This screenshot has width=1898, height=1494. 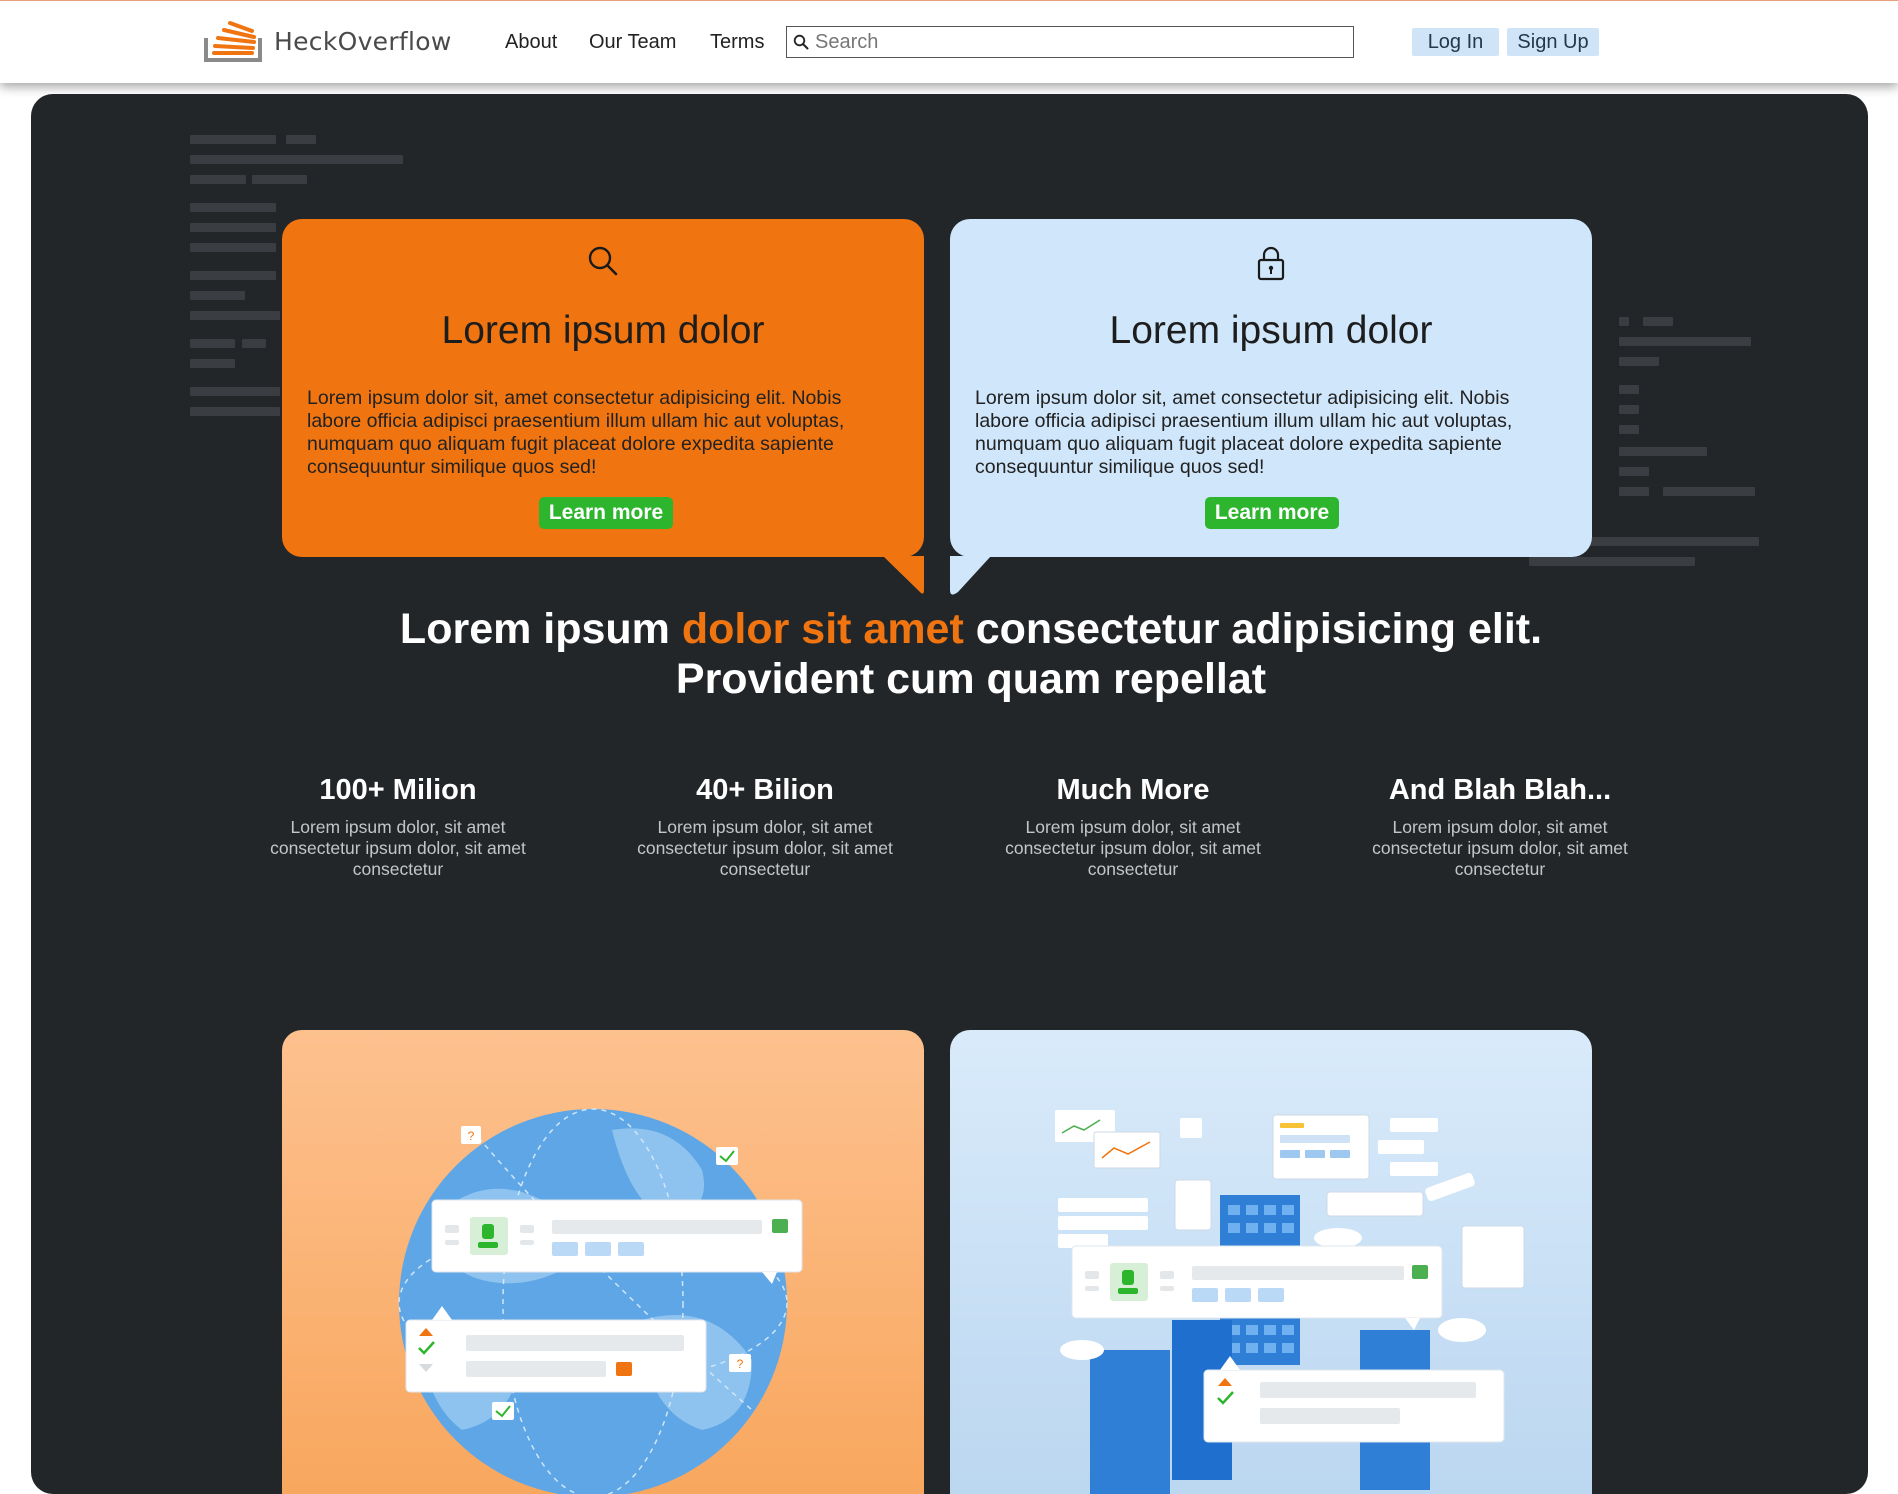 I want to click on stat-title: 100+ Milion, so click(x=398, y=790).